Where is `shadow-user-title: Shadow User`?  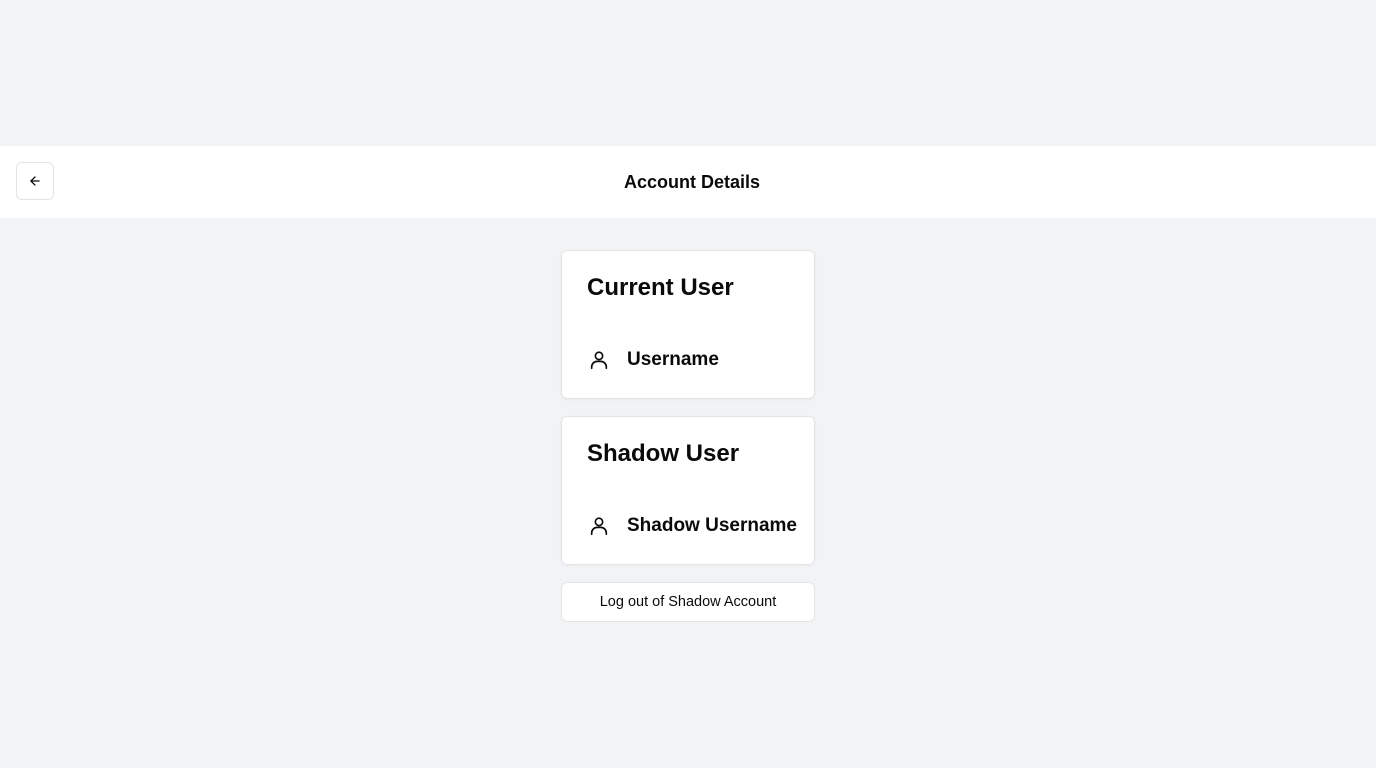
shadow-user-title: Shadow User is located at coordinates (663, 453).